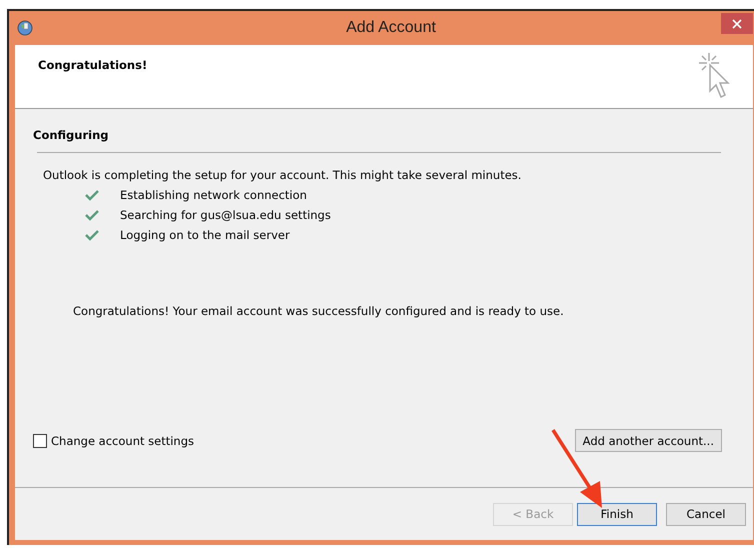 This screenshot has height=548, width=754. Describe the element at coordinates (205, 235) in the screenshot. I see `step-label: Logging on to the mail server` at that location.